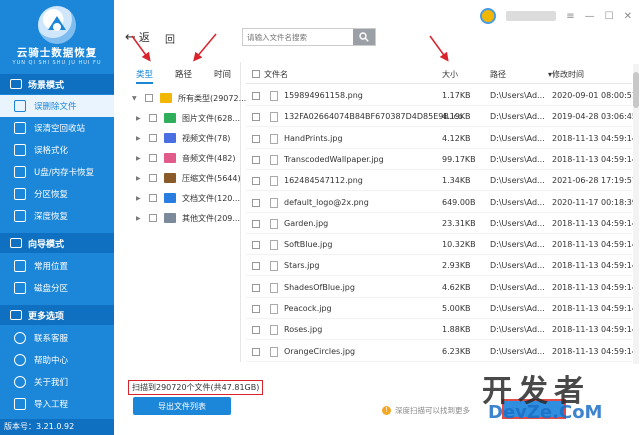 This screenshot has height=435, width=640. What do you see at coordinates (439, 48) in the screenshot?
I see `arrow-annotation-size` at bounding box center [439, 48].